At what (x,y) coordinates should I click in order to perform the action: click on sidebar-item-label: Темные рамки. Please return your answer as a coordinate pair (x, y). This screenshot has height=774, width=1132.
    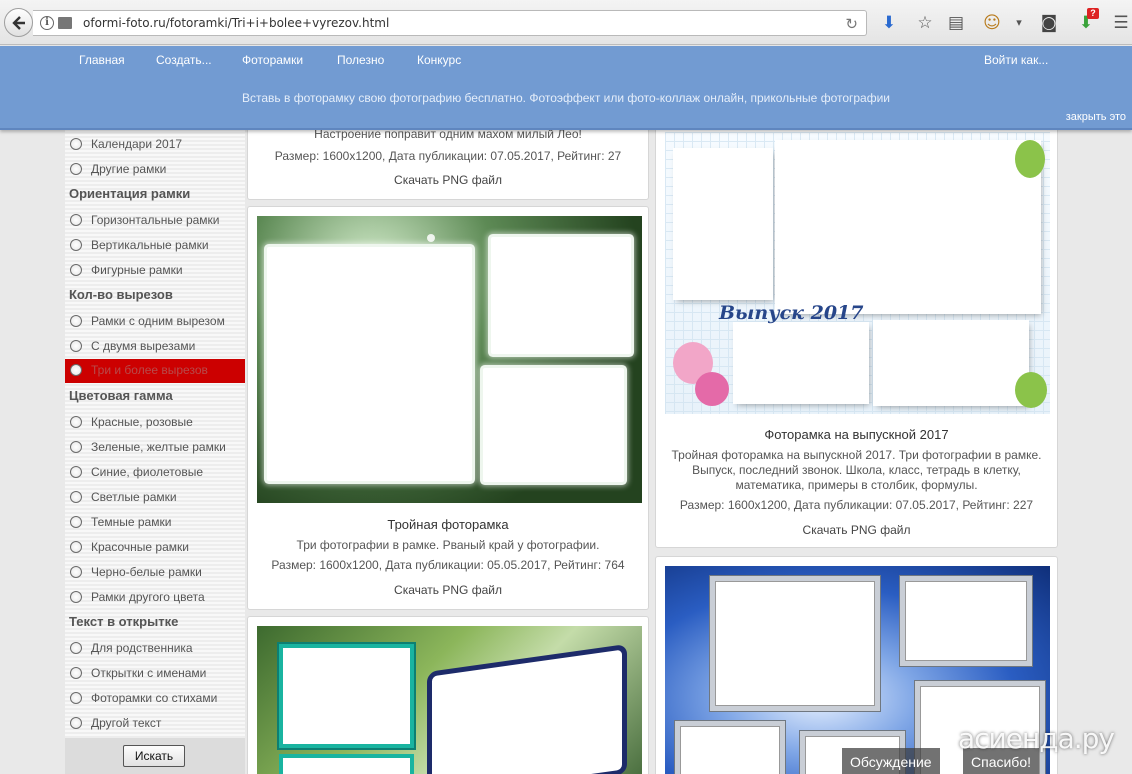
    Looking at the image, I should click on (131, 522).